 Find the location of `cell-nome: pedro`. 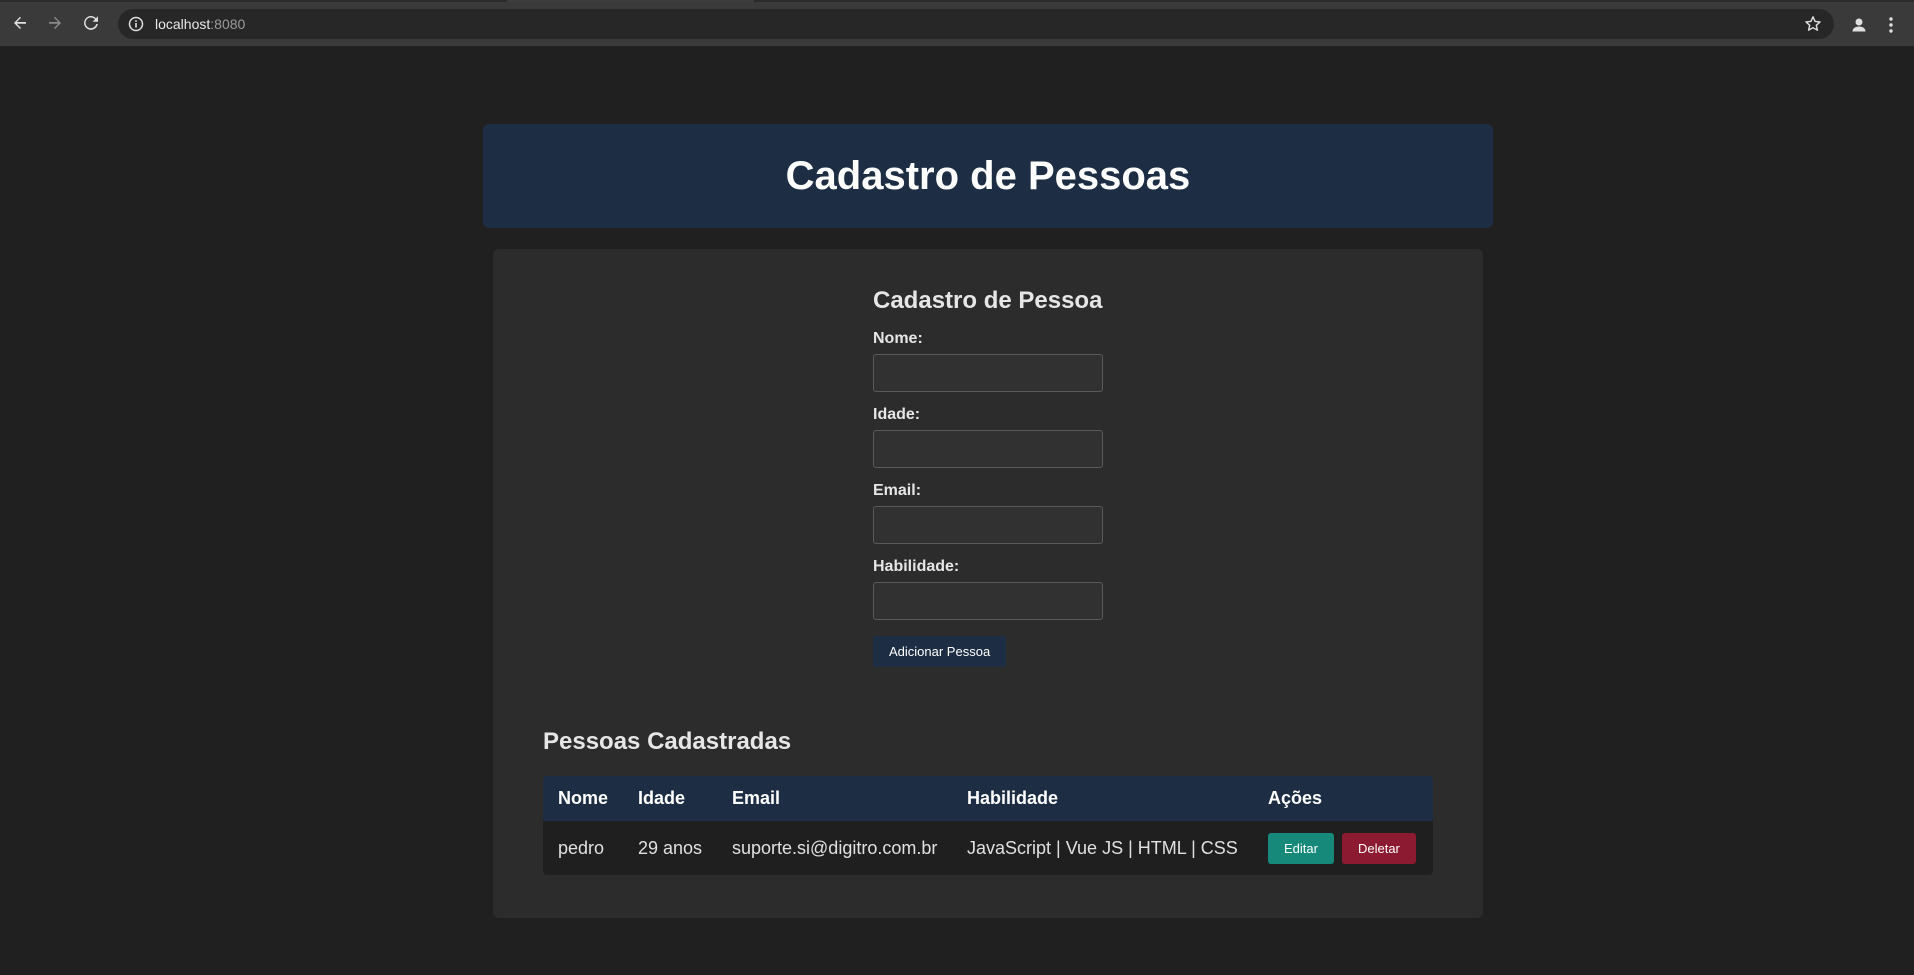

cell-nome: pedro is located at coordinates (581, 847).